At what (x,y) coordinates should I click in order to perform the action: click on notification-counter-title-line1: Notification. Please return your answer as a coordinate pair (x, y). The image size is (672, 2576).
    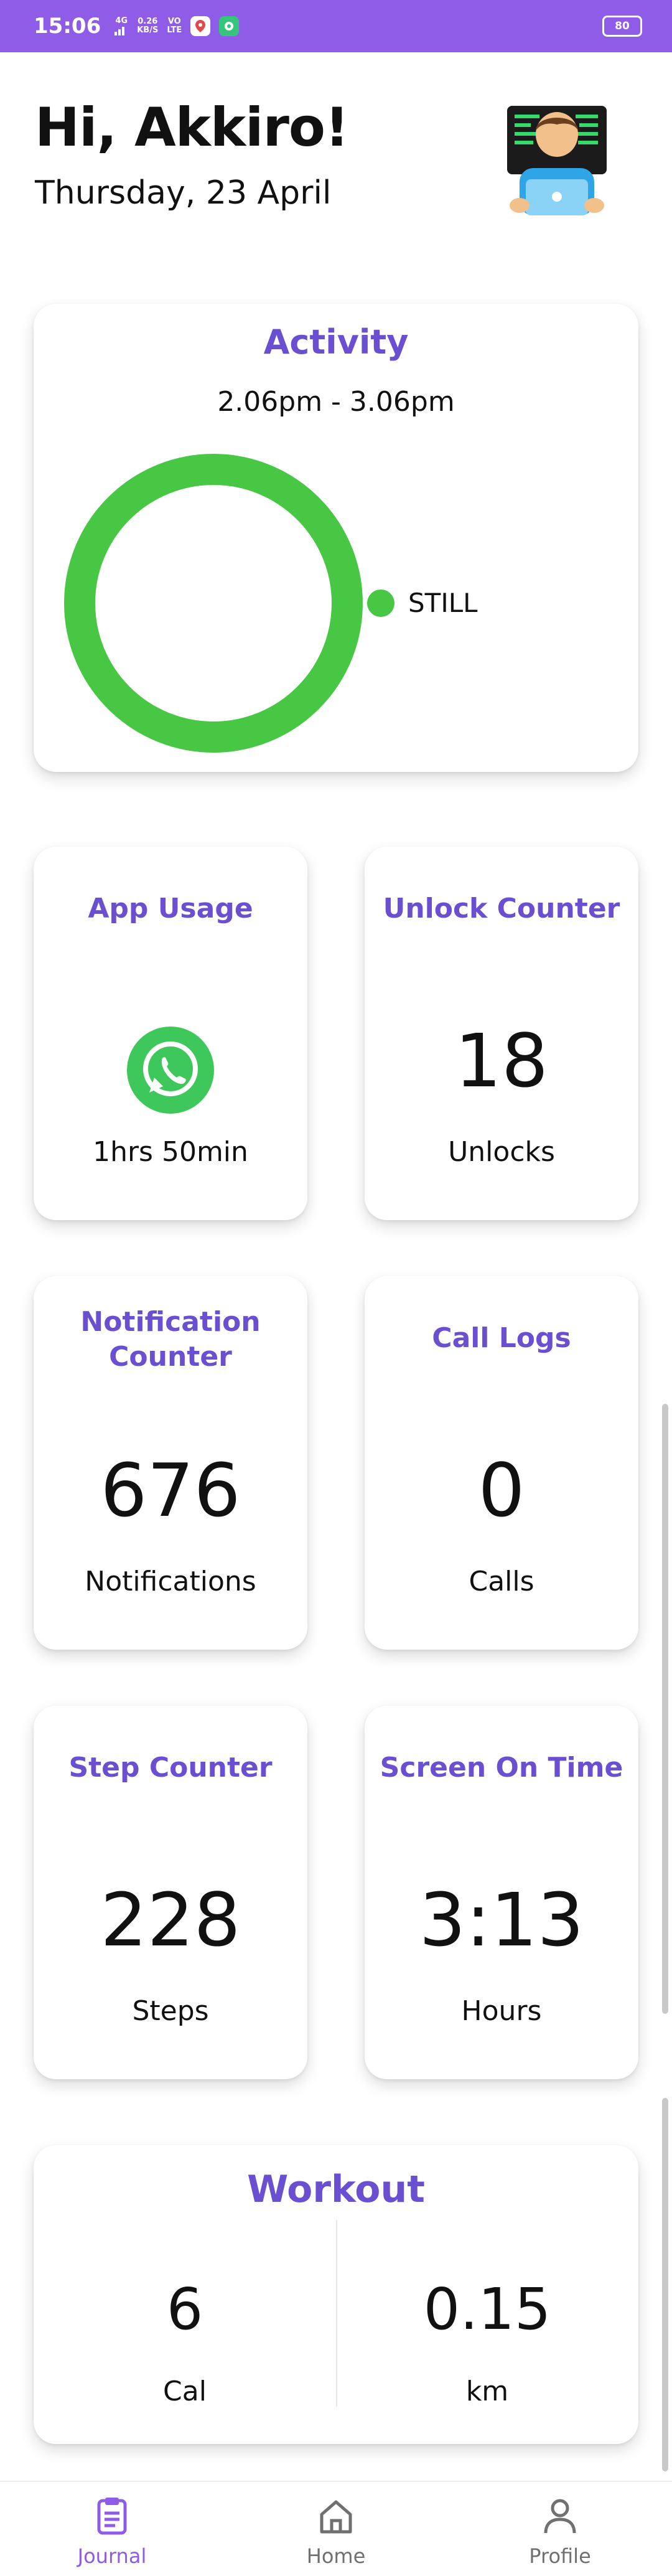
    Looking at the image, I should click on (171, 1322).